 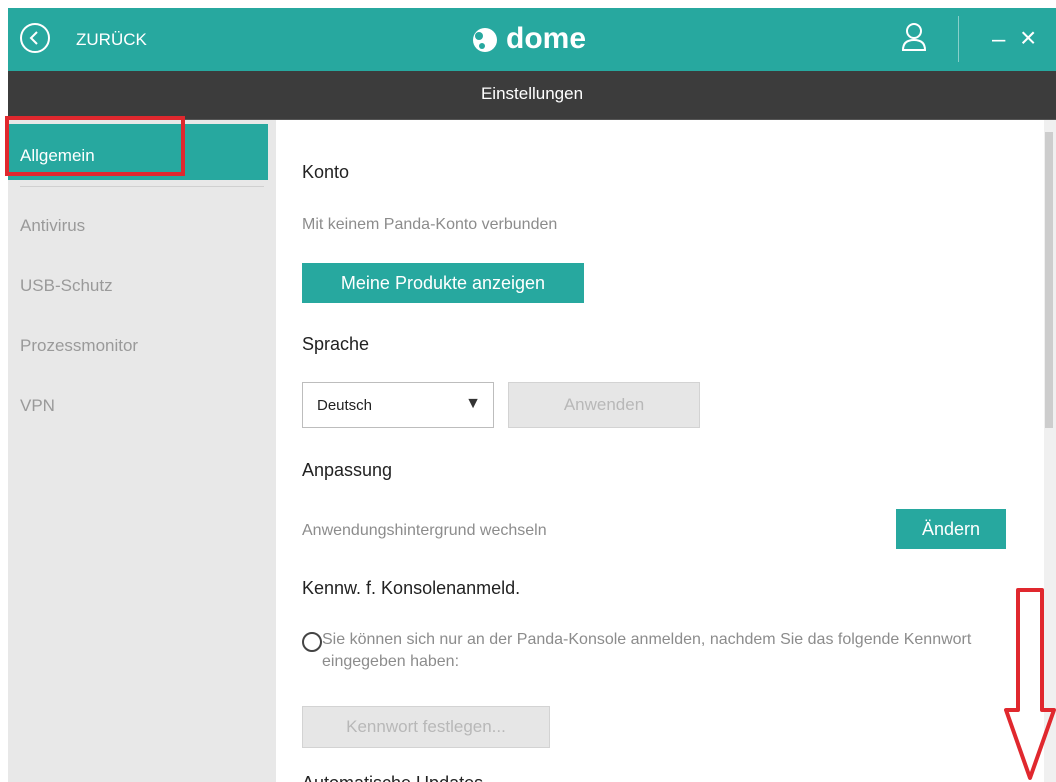 I want to click on top-strip, so click(x=528, y=4).